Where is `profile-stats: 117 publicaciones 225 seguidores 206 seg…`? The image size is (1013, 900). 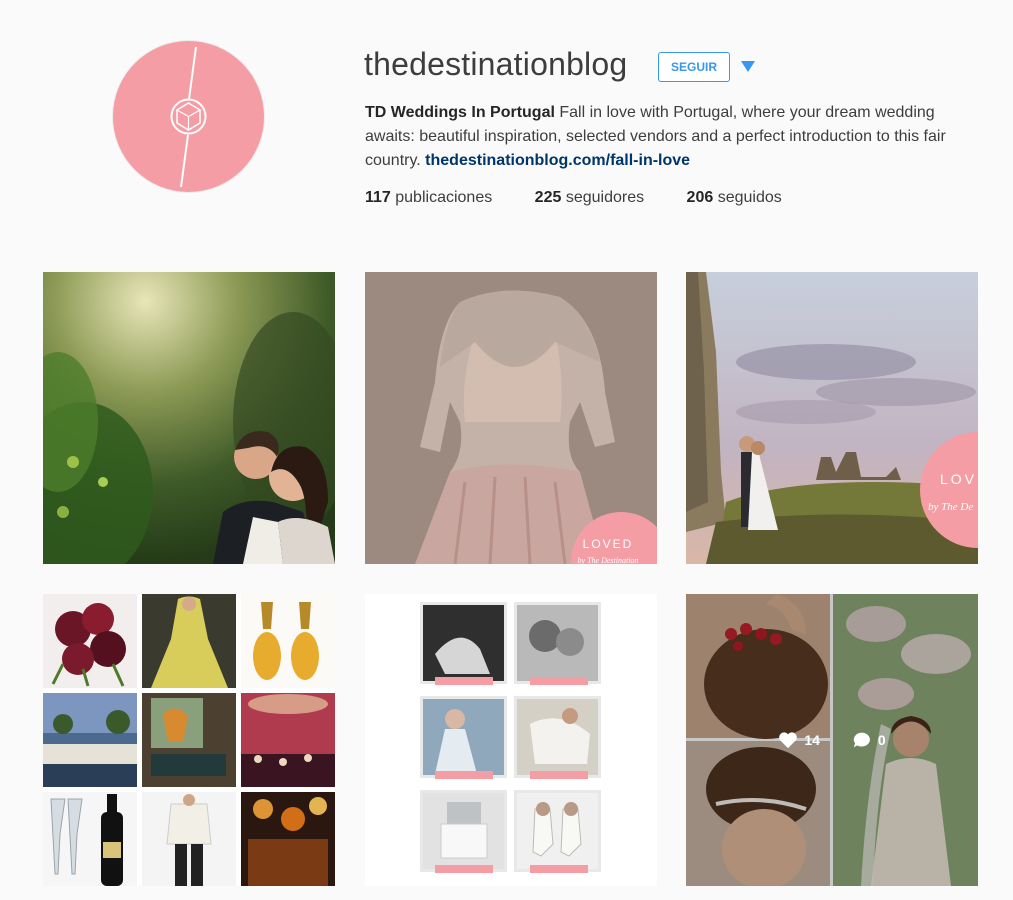 profile-stats: 117 publicaciones 225 seguidores 206 seg… is located at coordinates (592, 198).